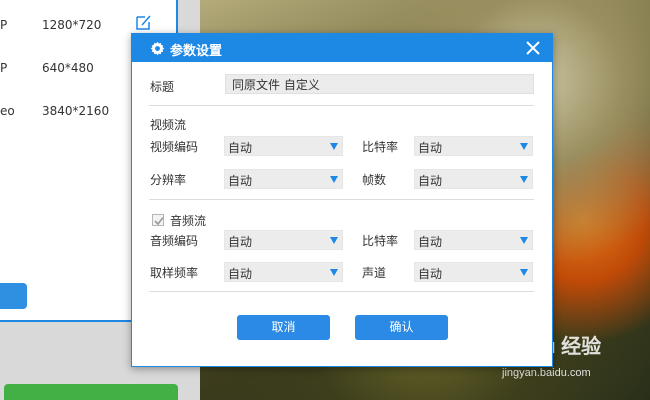  What do you see at coordinates (380, 147) in the screenshot?
I see `video-bitrate-label: 比特率` at bounding box center [380, 147].